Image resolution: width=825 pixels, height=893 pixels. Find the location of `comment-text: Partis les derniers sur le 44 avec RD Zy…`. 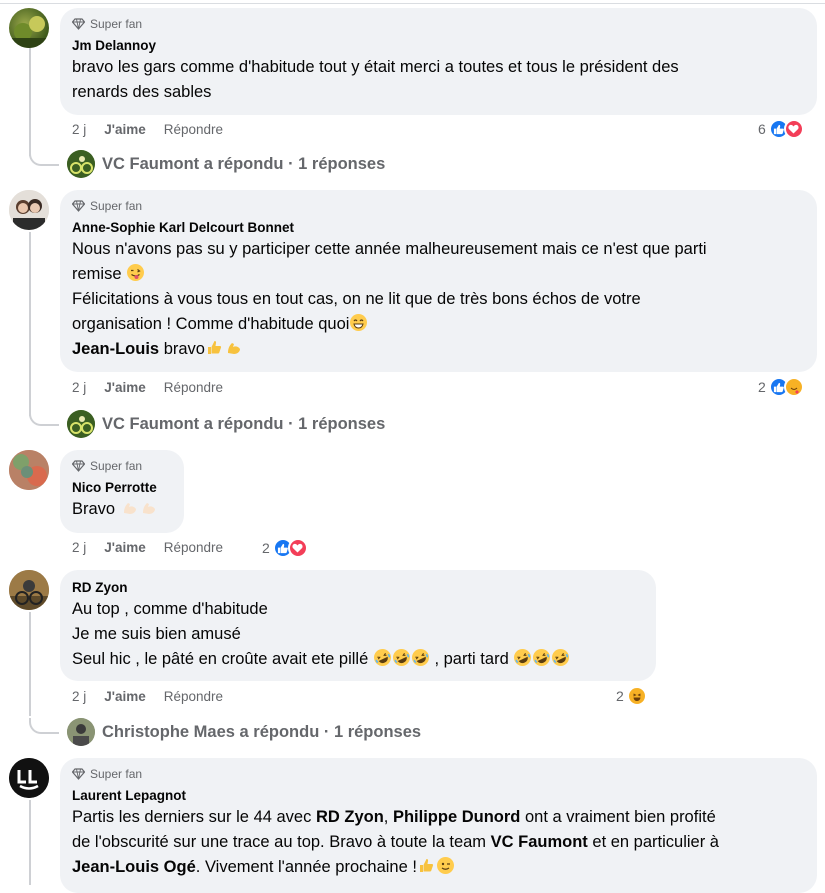

comment-text: Partis les derniers sur le 44 avec RD Zy… is located at coordinates (438, 842).